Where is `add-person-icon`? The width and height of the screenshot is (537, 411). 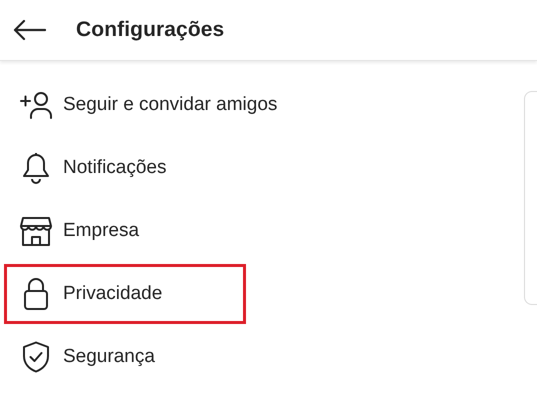 add-person-icon is located at coordinates (36, 105).